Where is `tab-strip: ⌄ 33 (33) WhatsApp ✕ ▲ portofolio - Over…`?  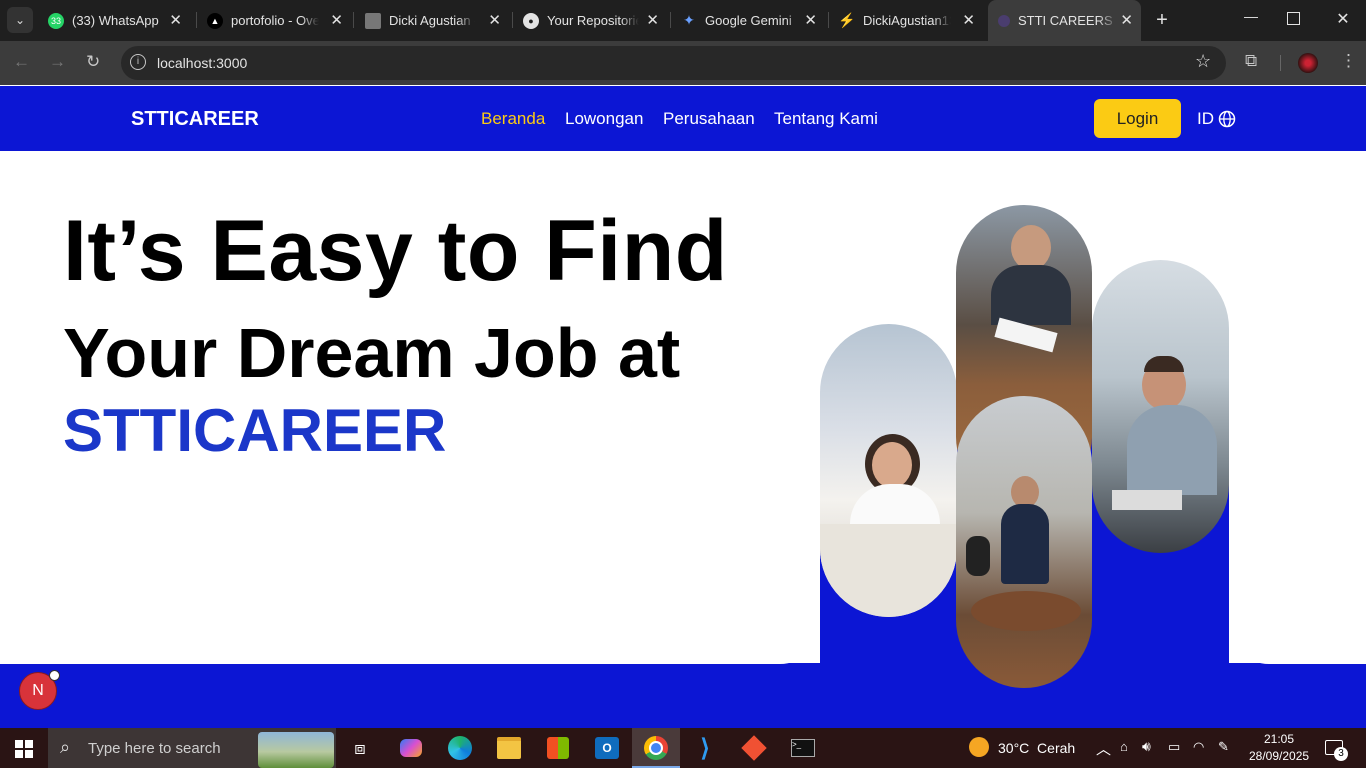 tab-strip: ⌄ 33 (33) WhatsApp ✕ ▲ portofolio - Over… is located at coordinates (683, 20).